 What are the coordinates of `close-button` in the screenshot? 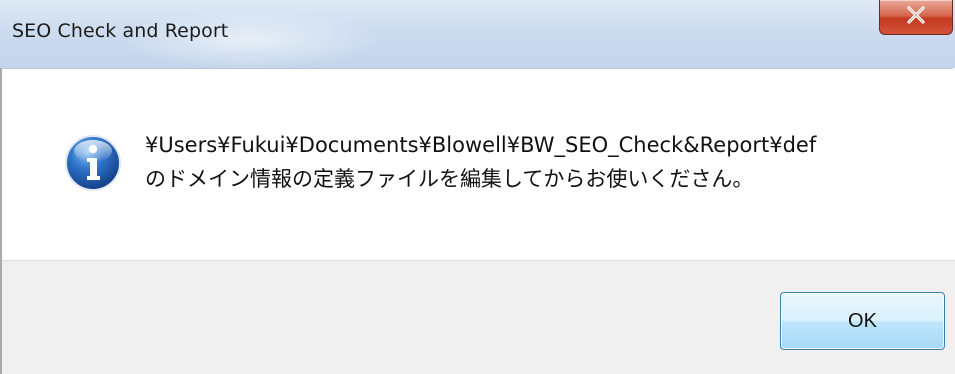 It's located at (916, 17).